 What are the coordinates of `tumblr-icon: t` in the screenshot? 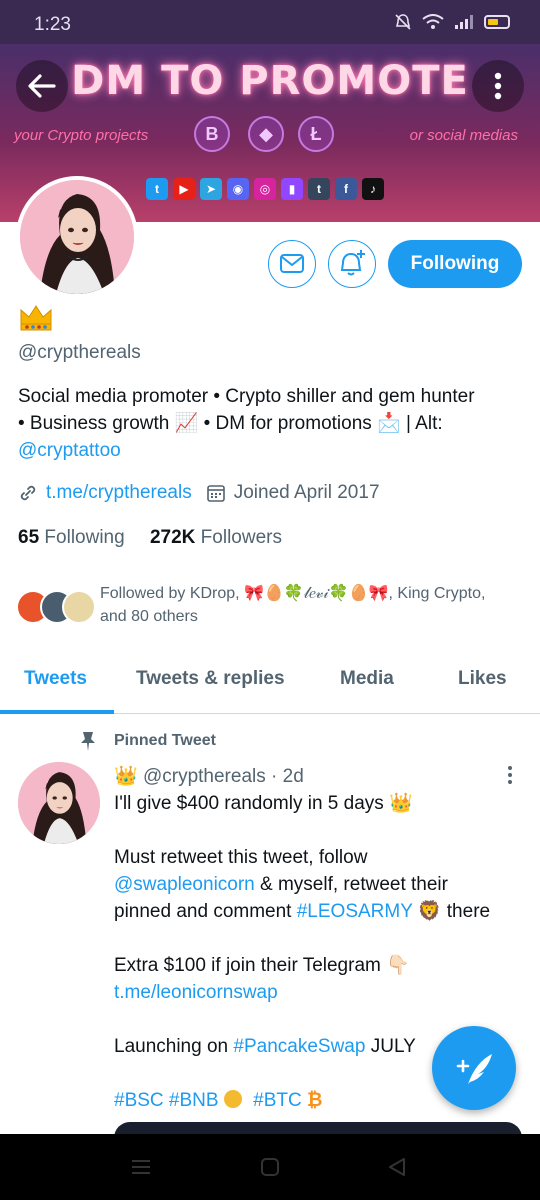 It's located at (319, 189).